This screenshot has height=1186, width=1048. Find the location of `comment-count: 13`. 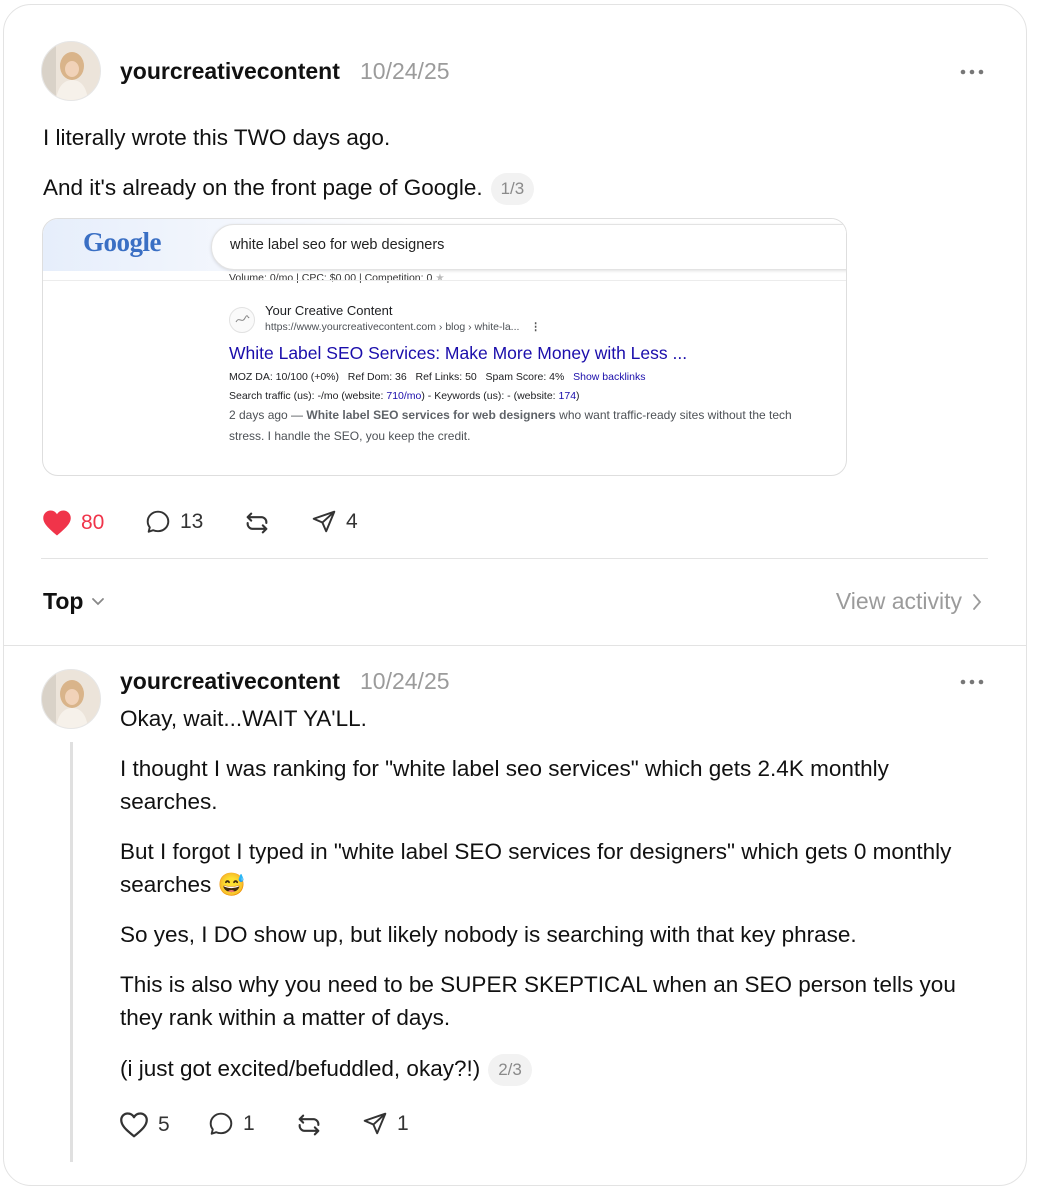

comment-count: 13 is located at coordinates (192, 521).